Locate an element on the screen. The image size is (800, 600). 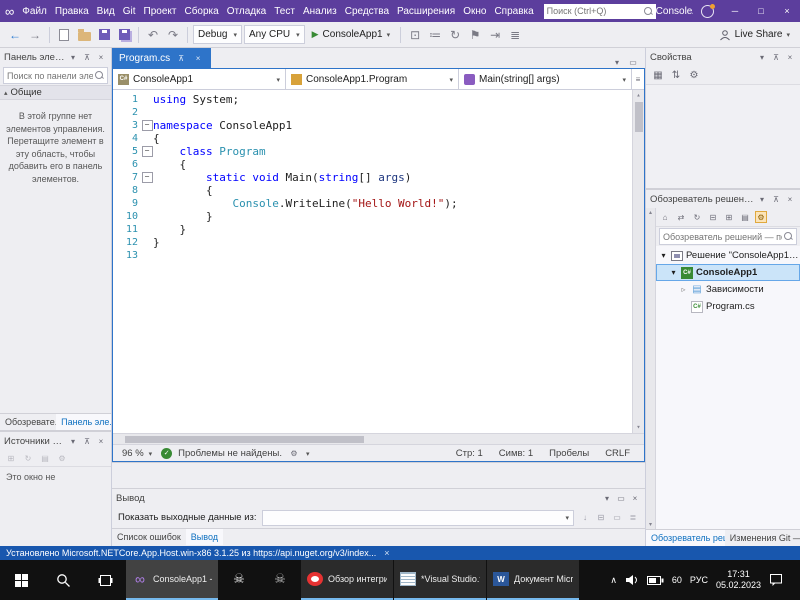
quick-actions-icon is located at coordinates (294, 453).